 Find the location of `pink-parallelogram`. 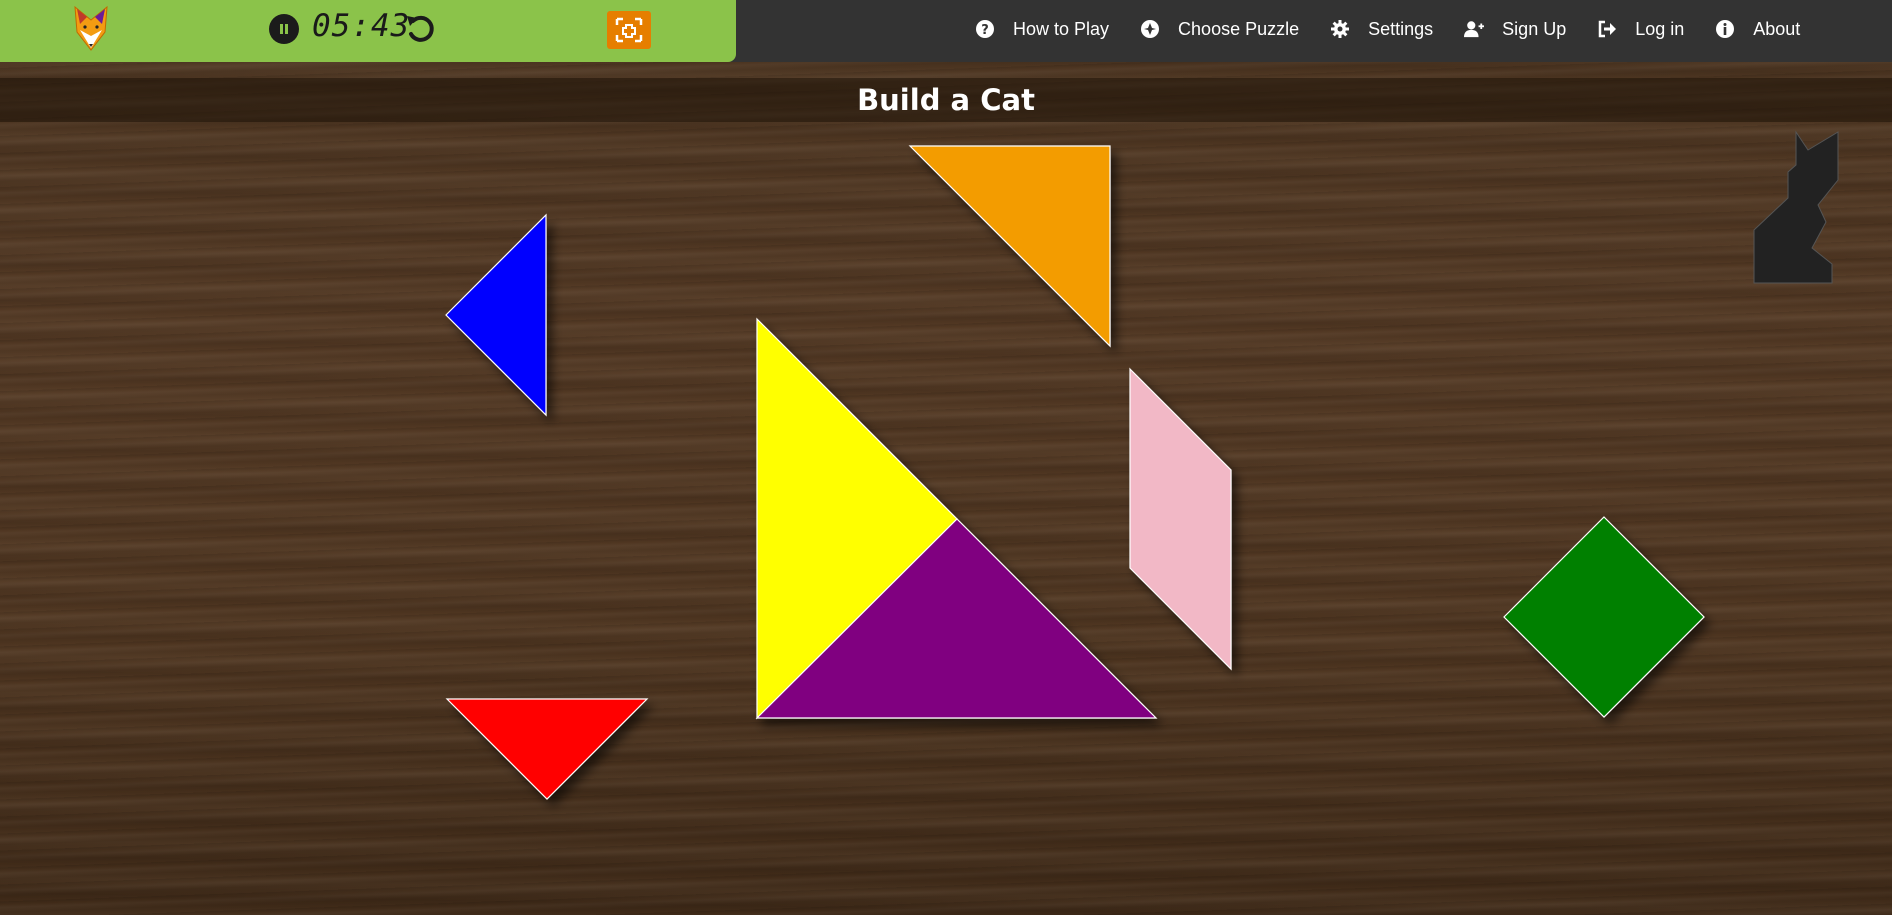

pink-parallelogram is located at coordinates (1180, 519).